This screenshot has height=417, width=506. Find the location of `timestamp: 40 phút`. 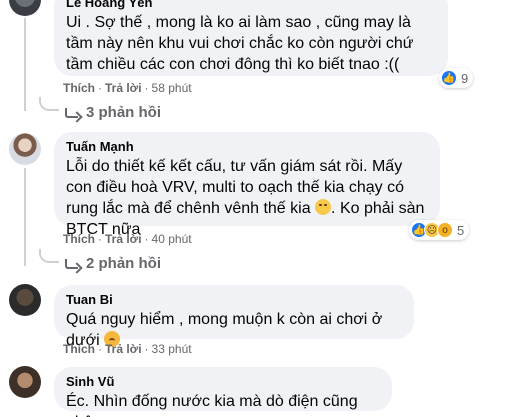

timestamp: 40 phút is located at coordinates (172, 239).